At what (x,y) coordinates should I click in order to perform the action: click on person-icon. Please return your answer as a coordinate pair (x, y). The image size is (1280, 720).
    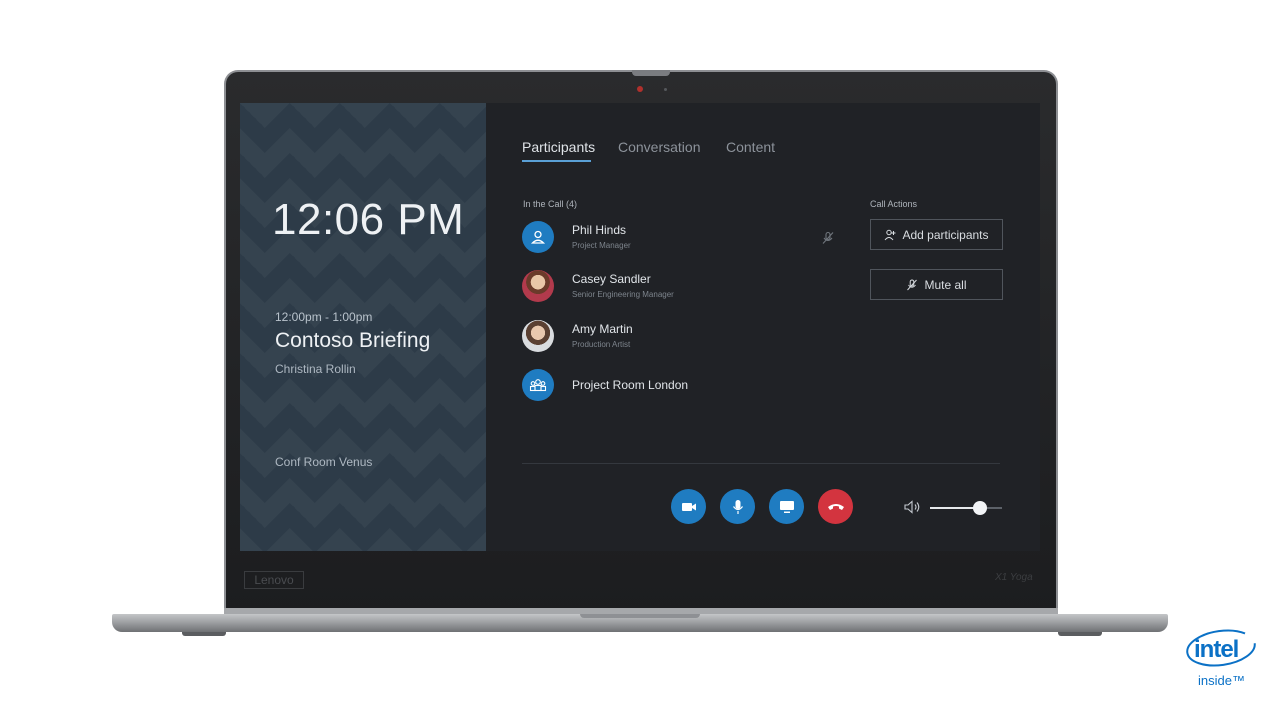
    Looking at the image, I should click on (538, 237).